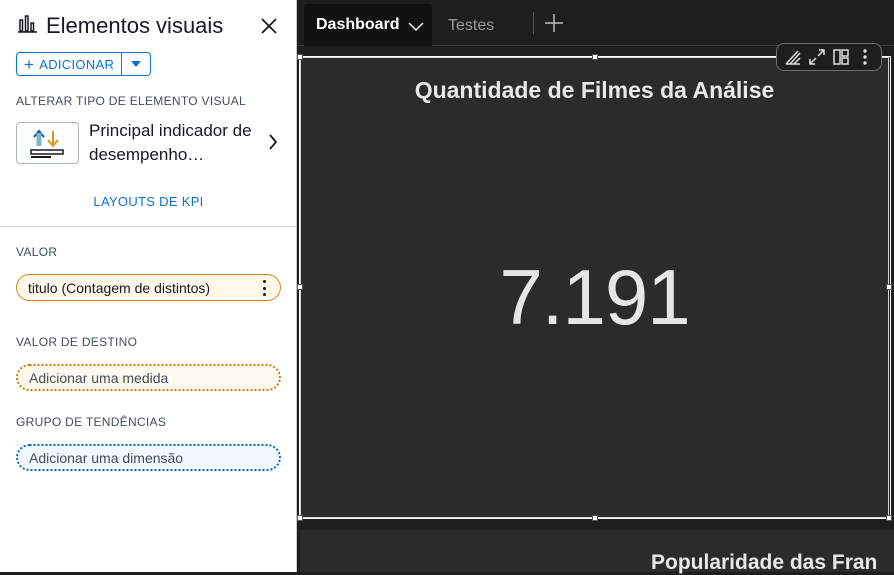 This screenshot has width=894, height=575. Describe the element at coordinates (829, 57) in the screenshot. I see `visual-toolbar` at that location.